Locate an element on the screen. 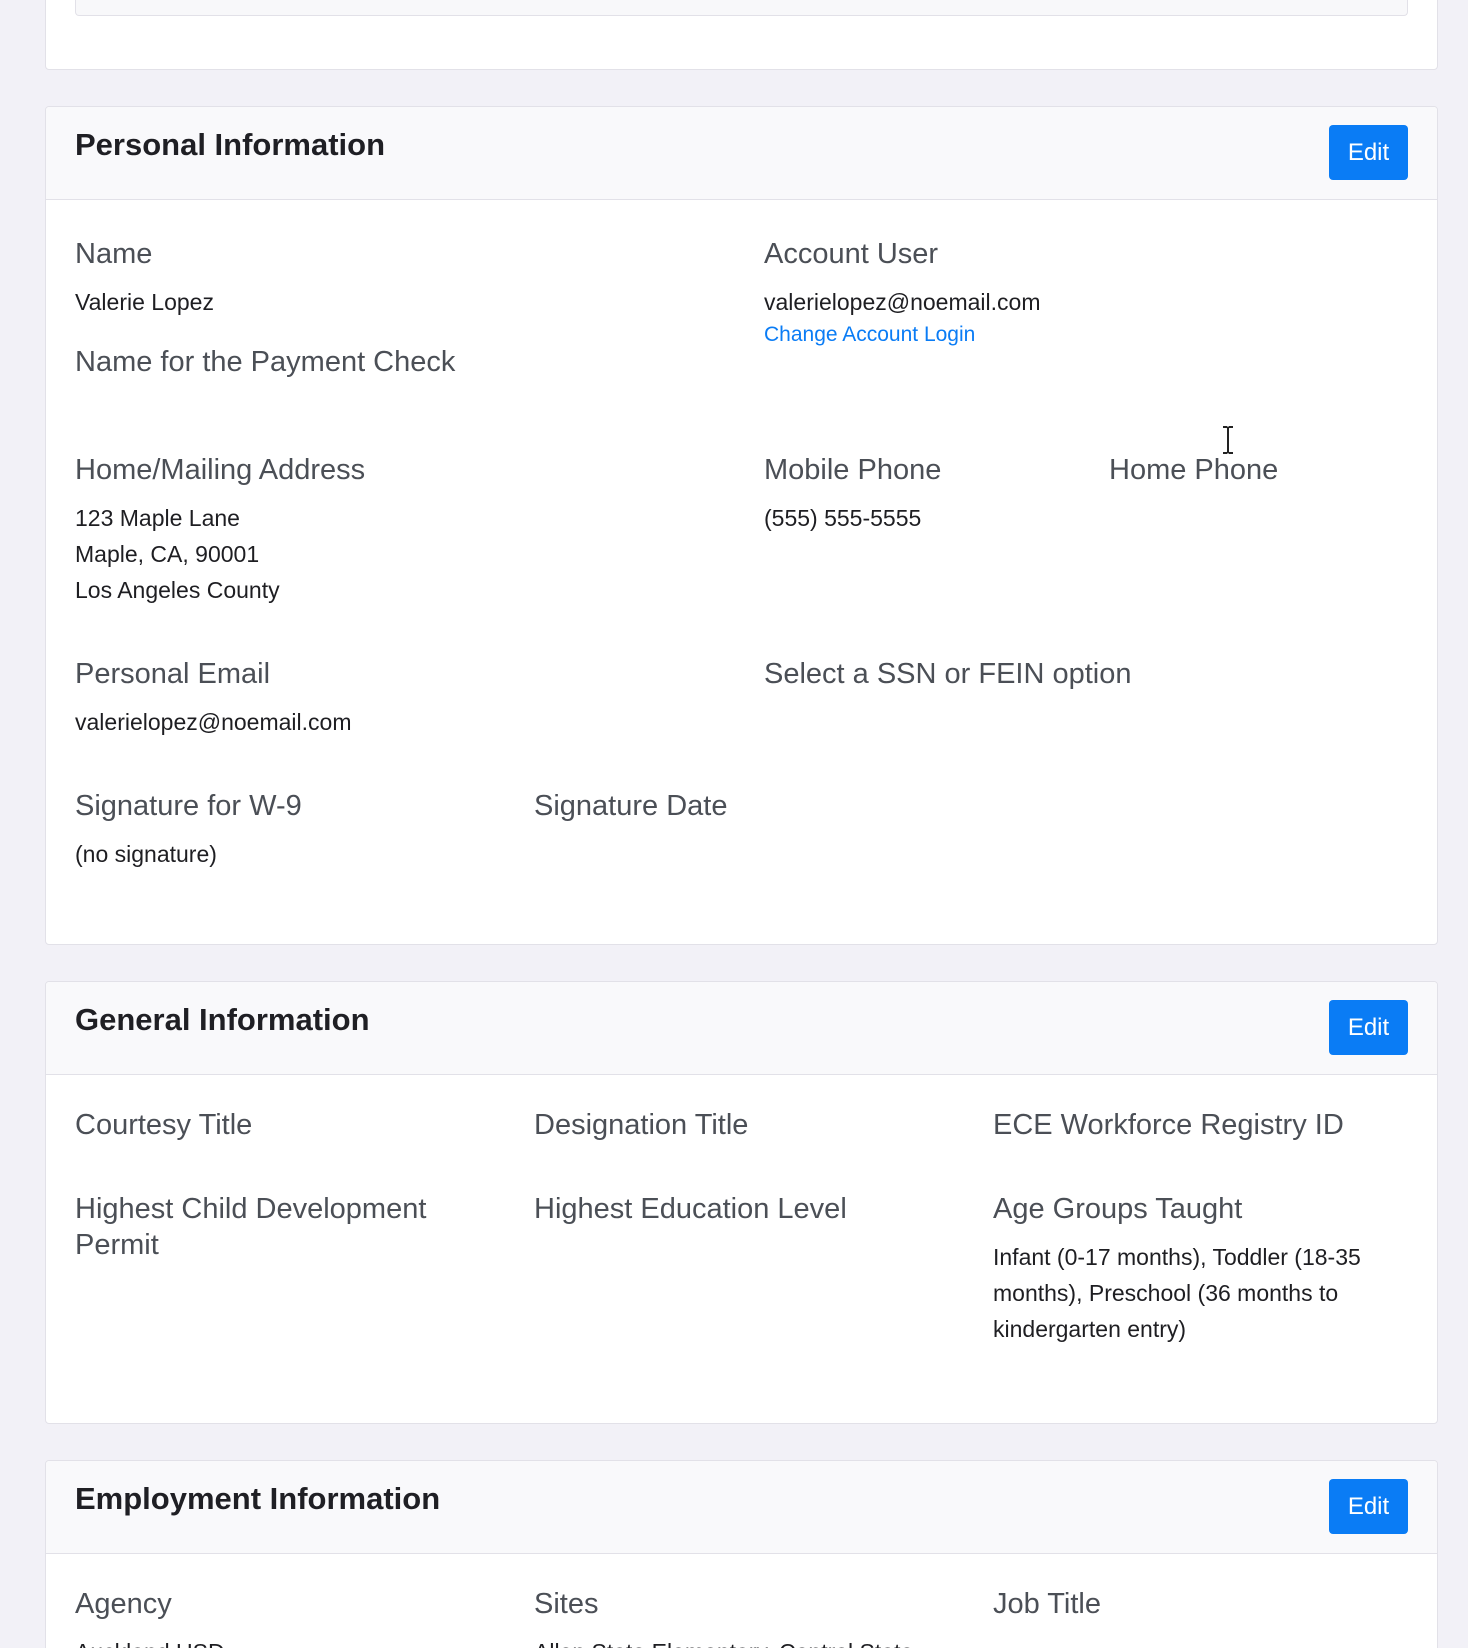  home-phone-label: Home Phone is located at coordinates (1194, 470).